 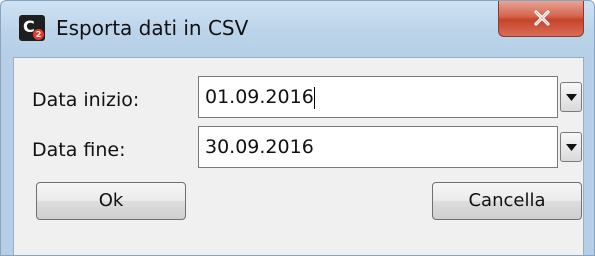 I want to click on window-title: Esporta dati in CSV, so click(x=152, y=28).